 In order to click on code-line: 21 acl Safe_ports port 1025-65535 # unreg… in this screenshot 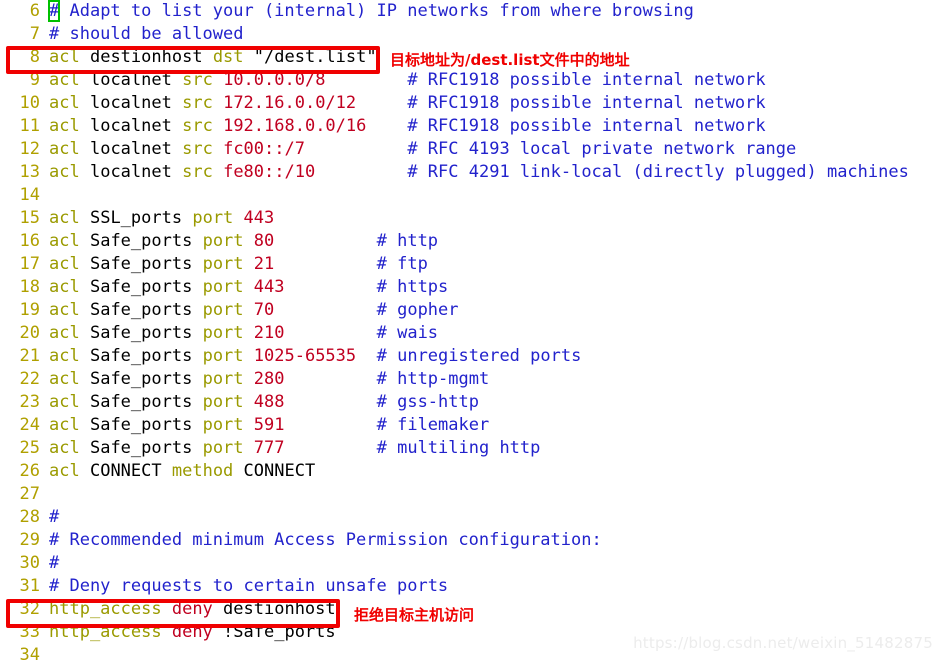, I will do `click(470, 356)`.